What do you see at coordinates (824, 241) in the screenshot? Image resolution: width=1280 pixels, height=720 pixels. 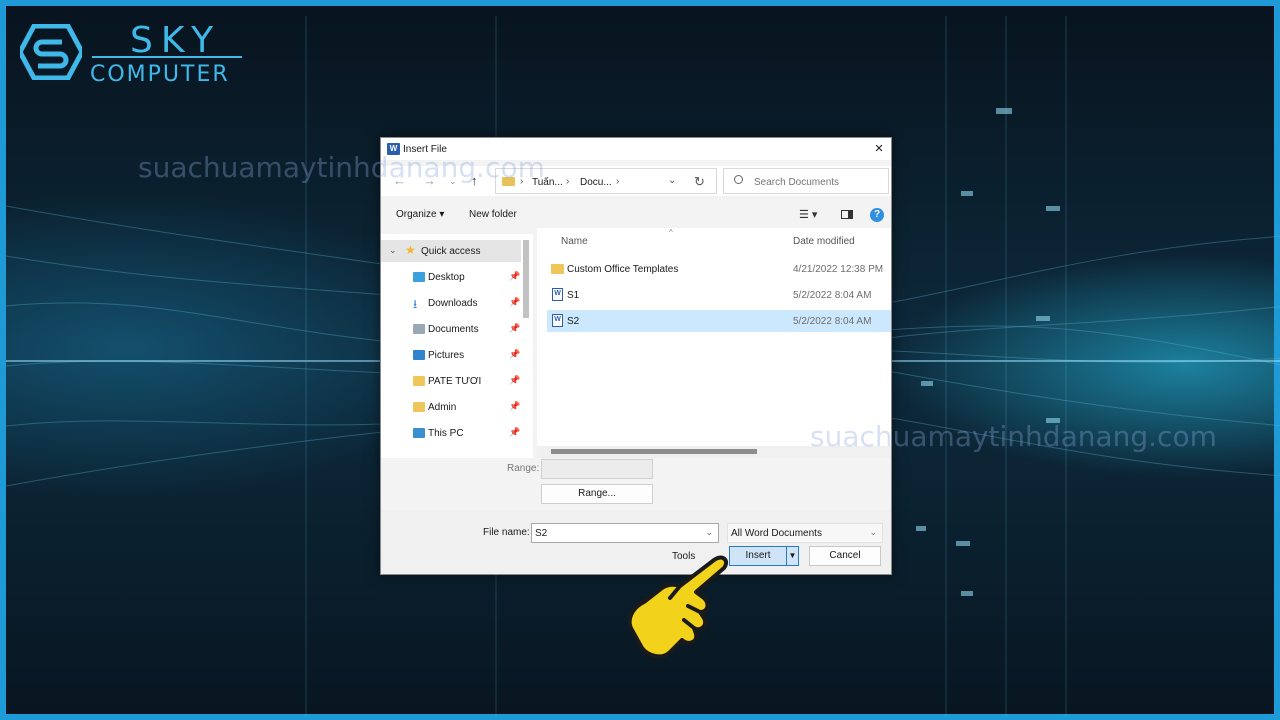 I see `column-header-date-modified: Date modified` at bounding box center [824, 241].